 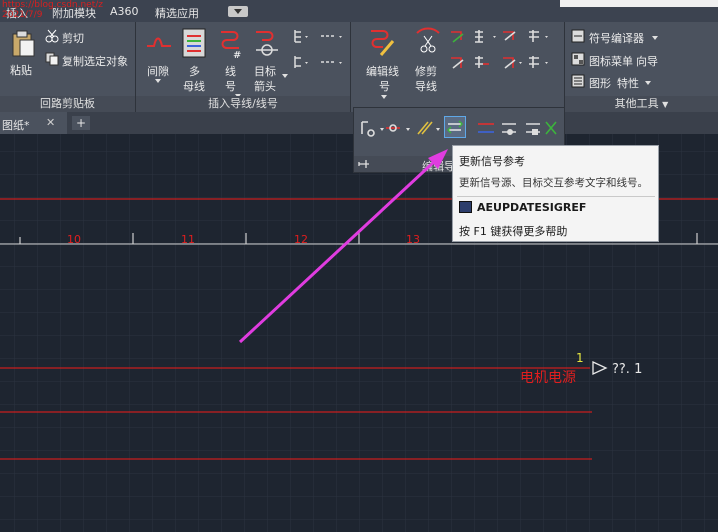 What do you see at coordinates (338, 251) in the screenshot?
I see `annotation-arrow-shaft` at bounding box center [338, 251].